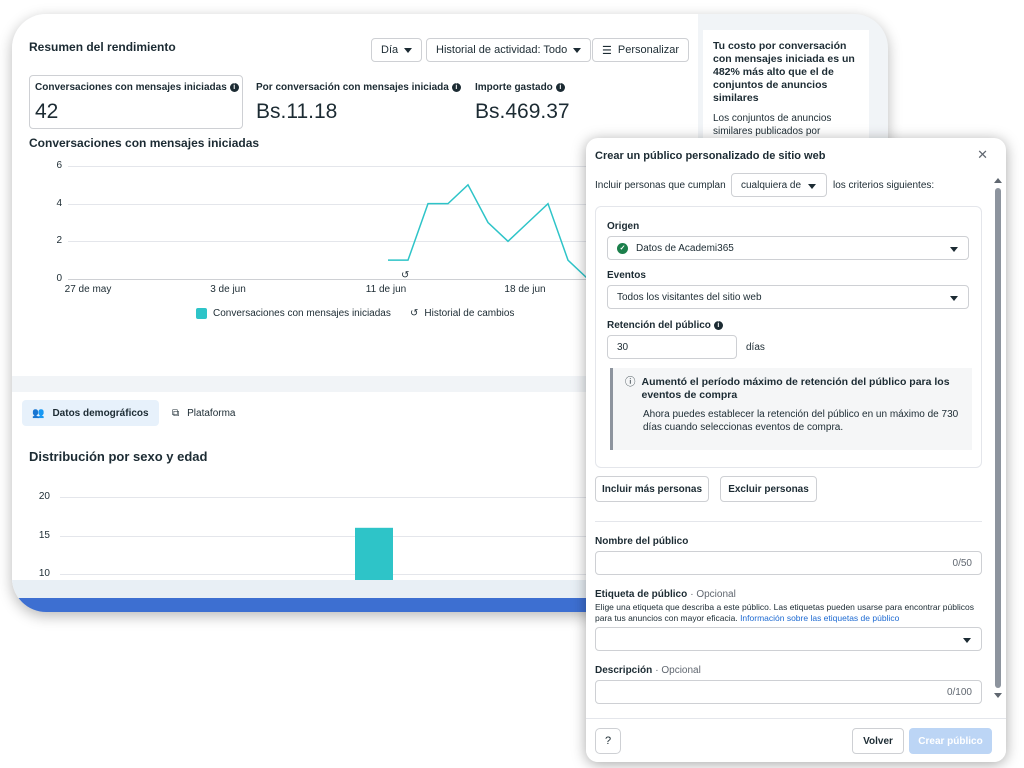  What do you see at coordinates (302, 313) in the screenshot?
I see `legend-label: Conversaciones con mensajes iniciadas` at bounding box center [302, 313].